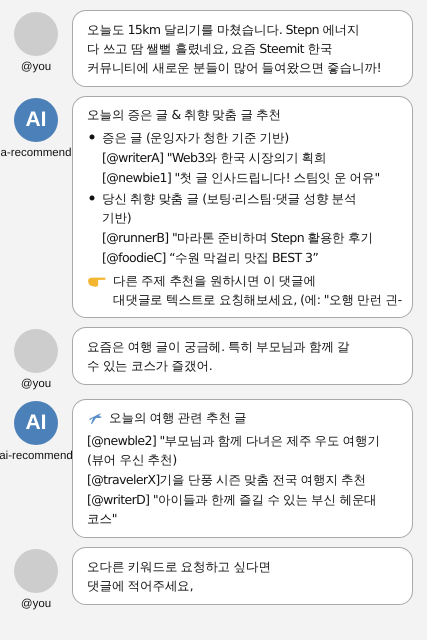 The height and width of the screenshot is (640, 427). I want to click on username: ai-recommend, so click(36, 456).